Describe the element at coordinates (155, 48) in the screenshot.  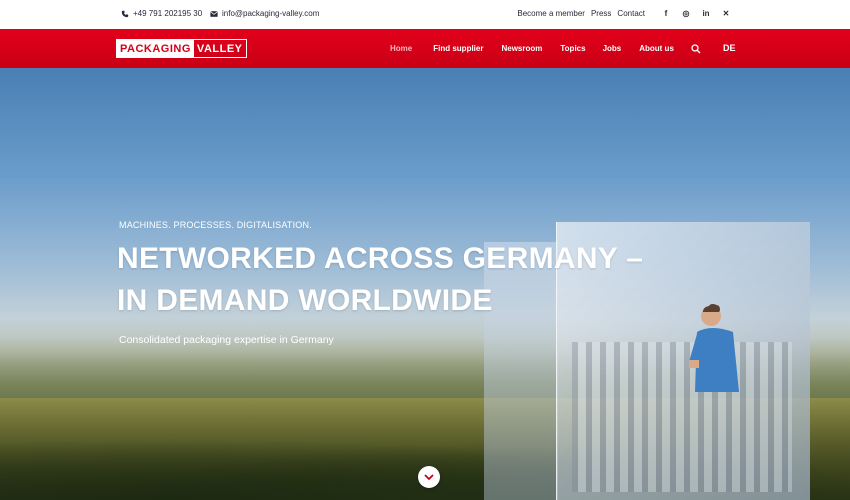
I see `logo-text-packaging: PACKAGING` at that location.